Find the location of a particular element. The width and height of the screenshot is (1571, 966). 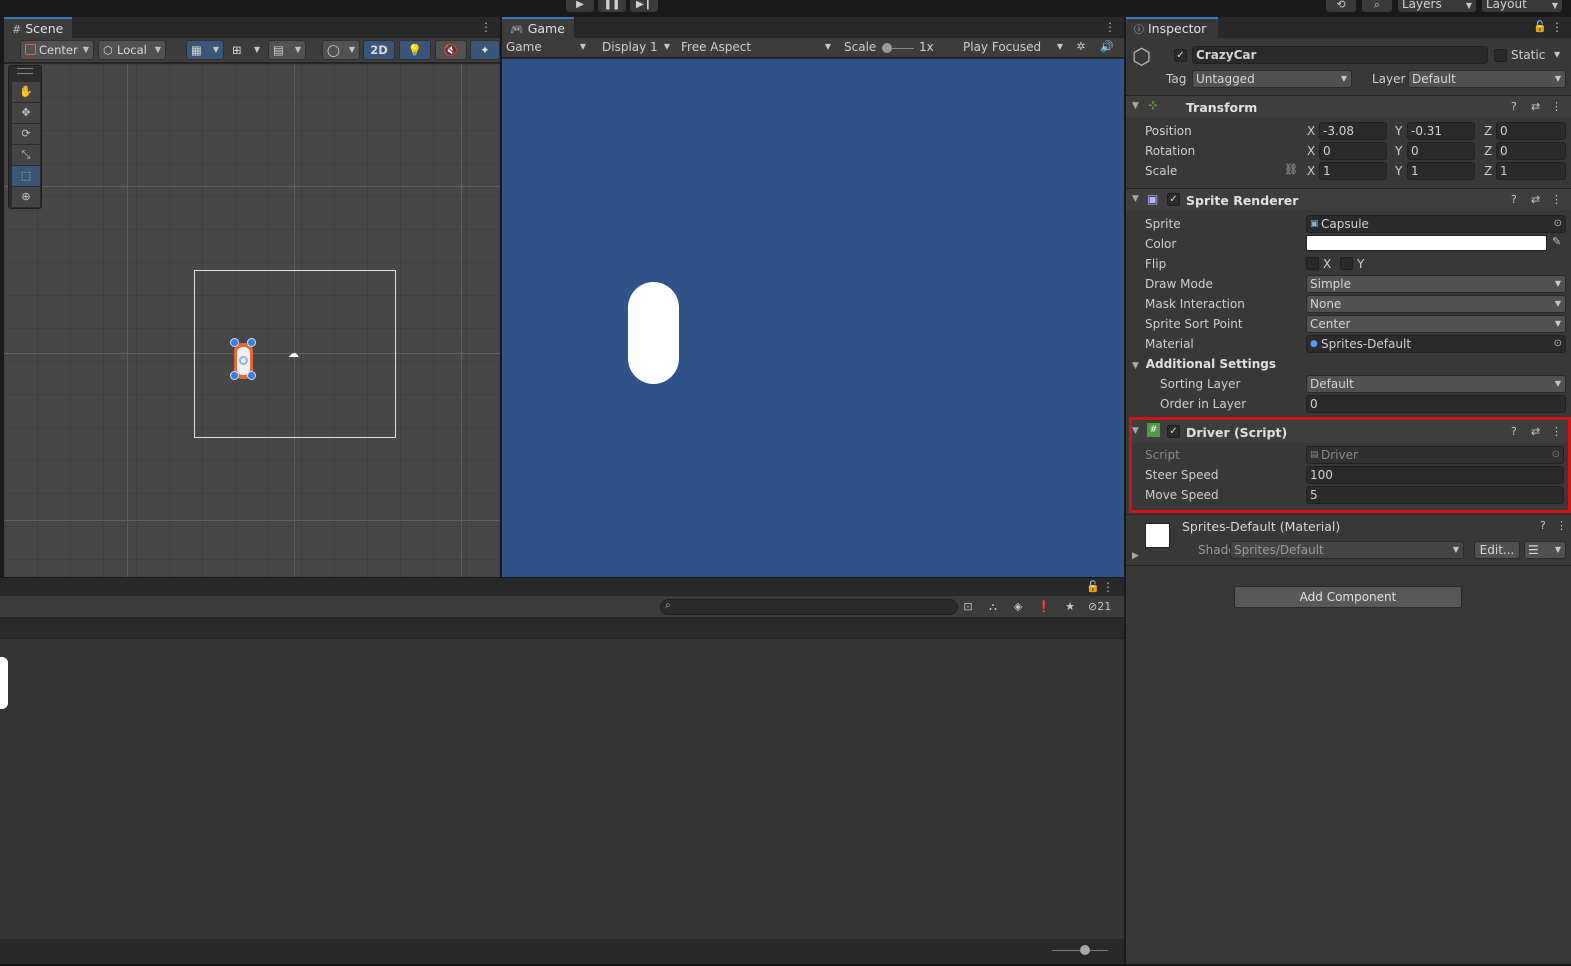

layers-dropdown: Layers ▼ is located at coordinates (1437, 6).